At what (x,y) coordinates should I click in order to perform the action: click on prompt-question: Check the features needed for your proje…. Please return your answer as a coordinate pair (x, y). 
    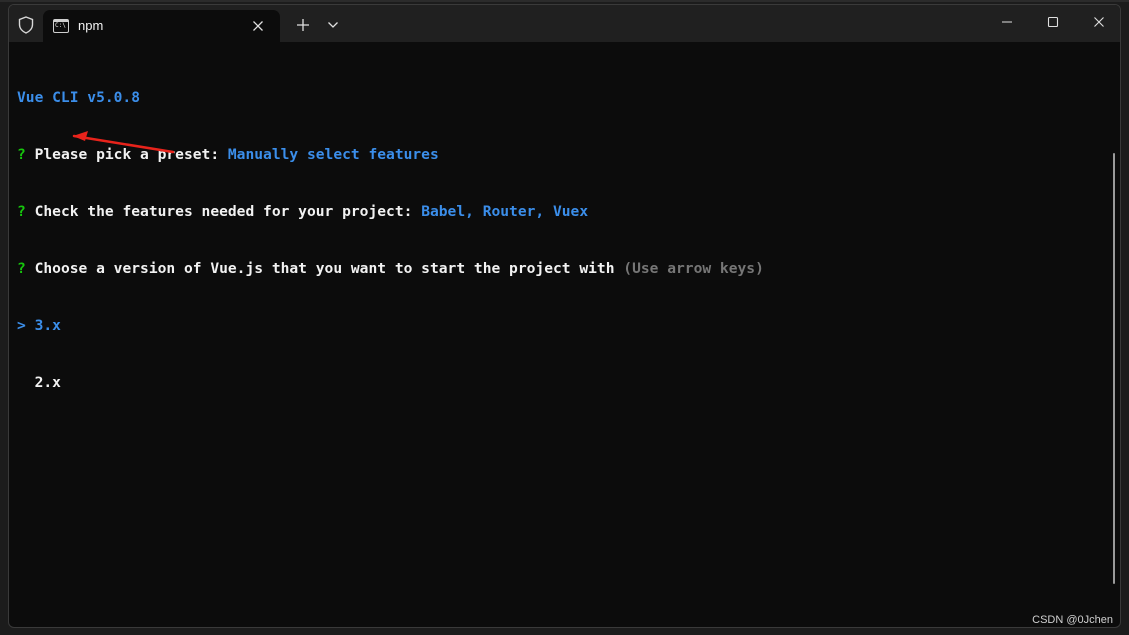
    Looking at the image, I should click on (228, 211).